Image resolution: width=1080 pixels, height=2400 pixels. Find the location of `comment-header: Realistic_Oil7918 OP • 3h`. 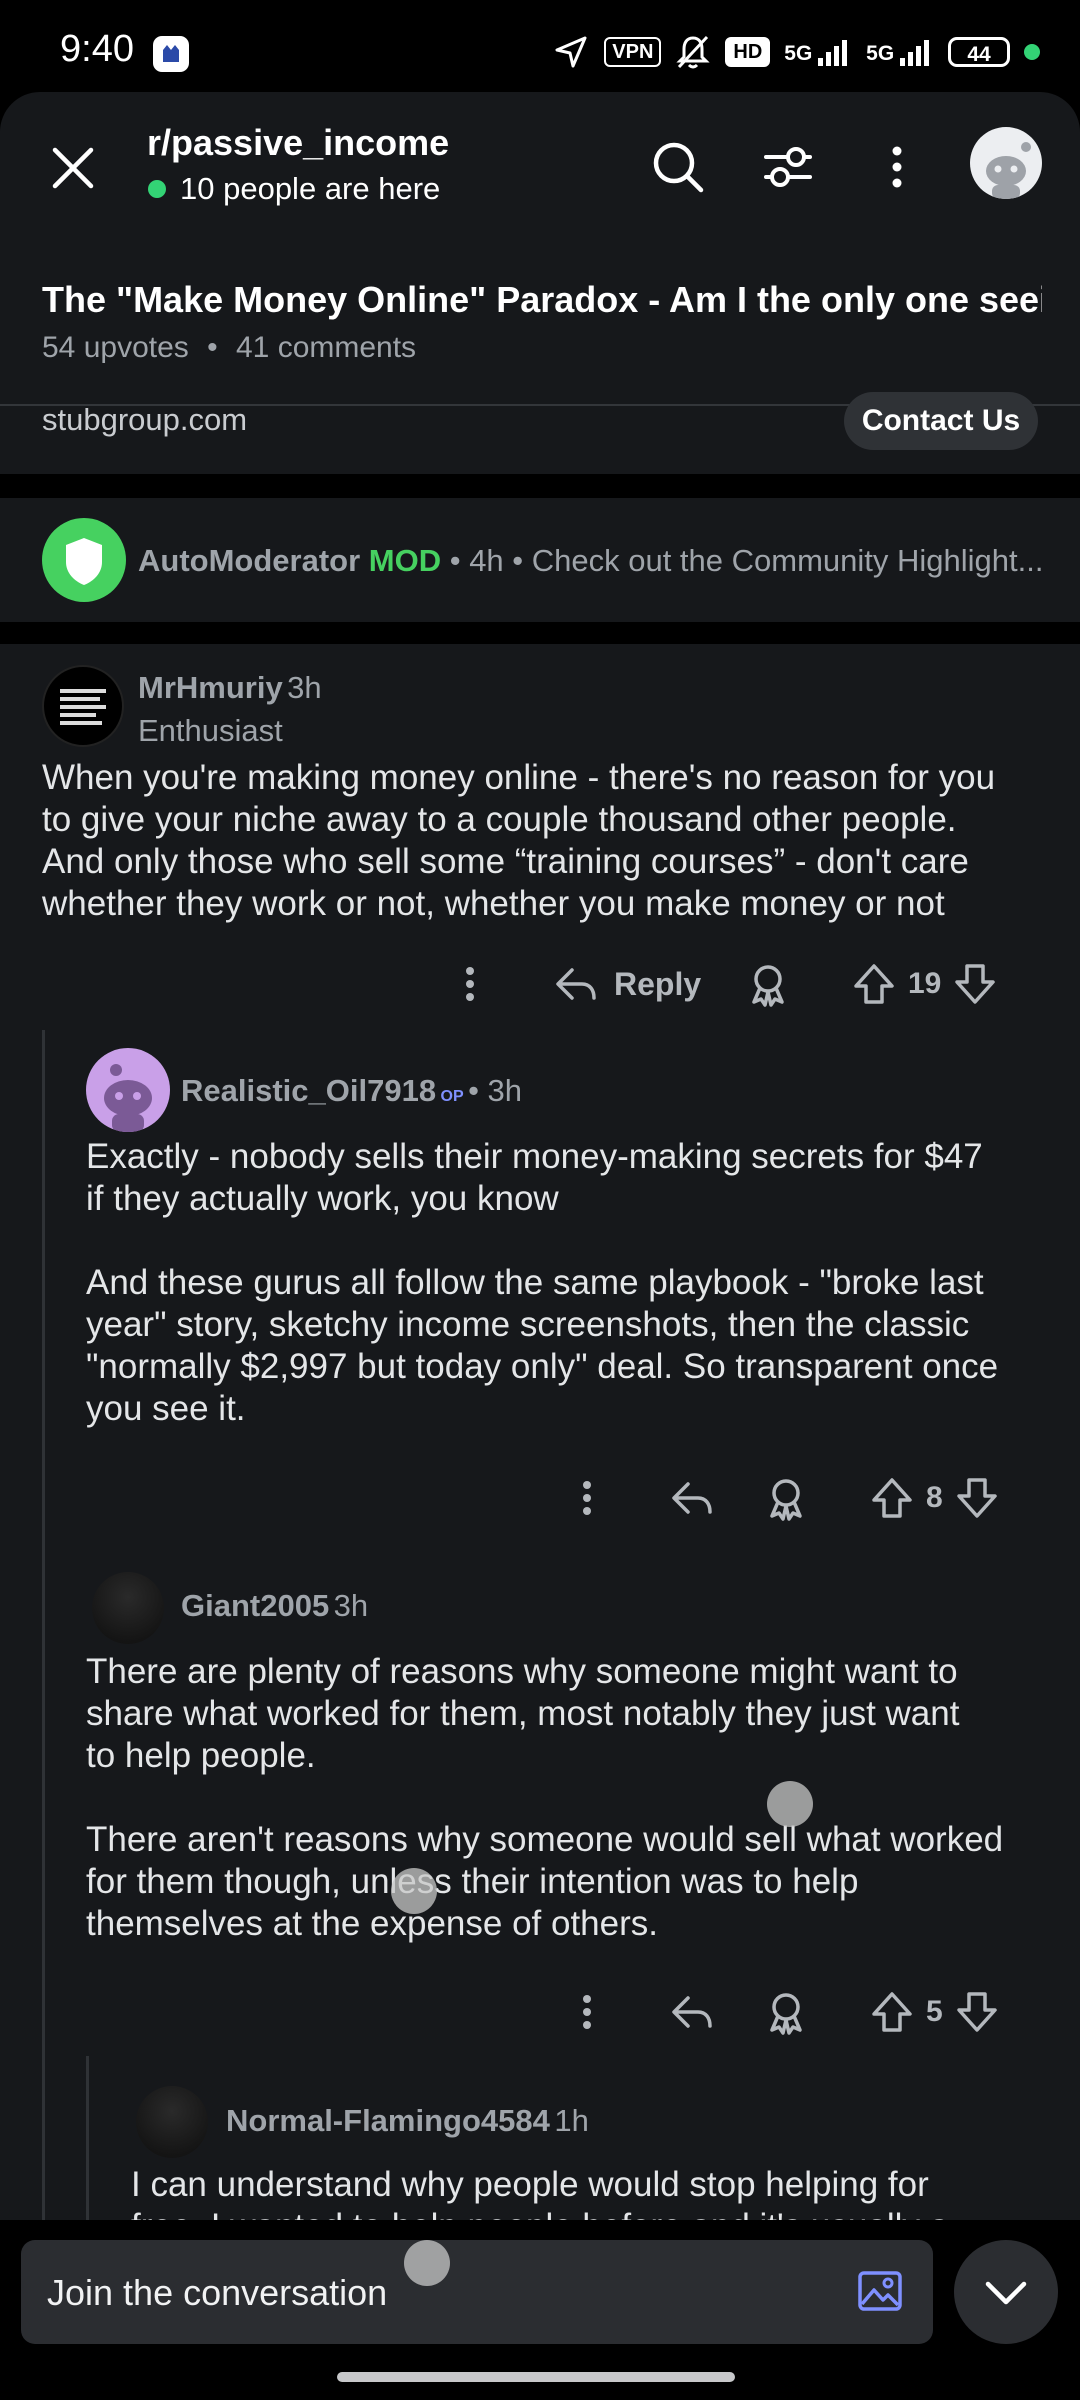

comment-header: Realistic_Oil7918 OP • 3h is located at coordinates (351, 1091).